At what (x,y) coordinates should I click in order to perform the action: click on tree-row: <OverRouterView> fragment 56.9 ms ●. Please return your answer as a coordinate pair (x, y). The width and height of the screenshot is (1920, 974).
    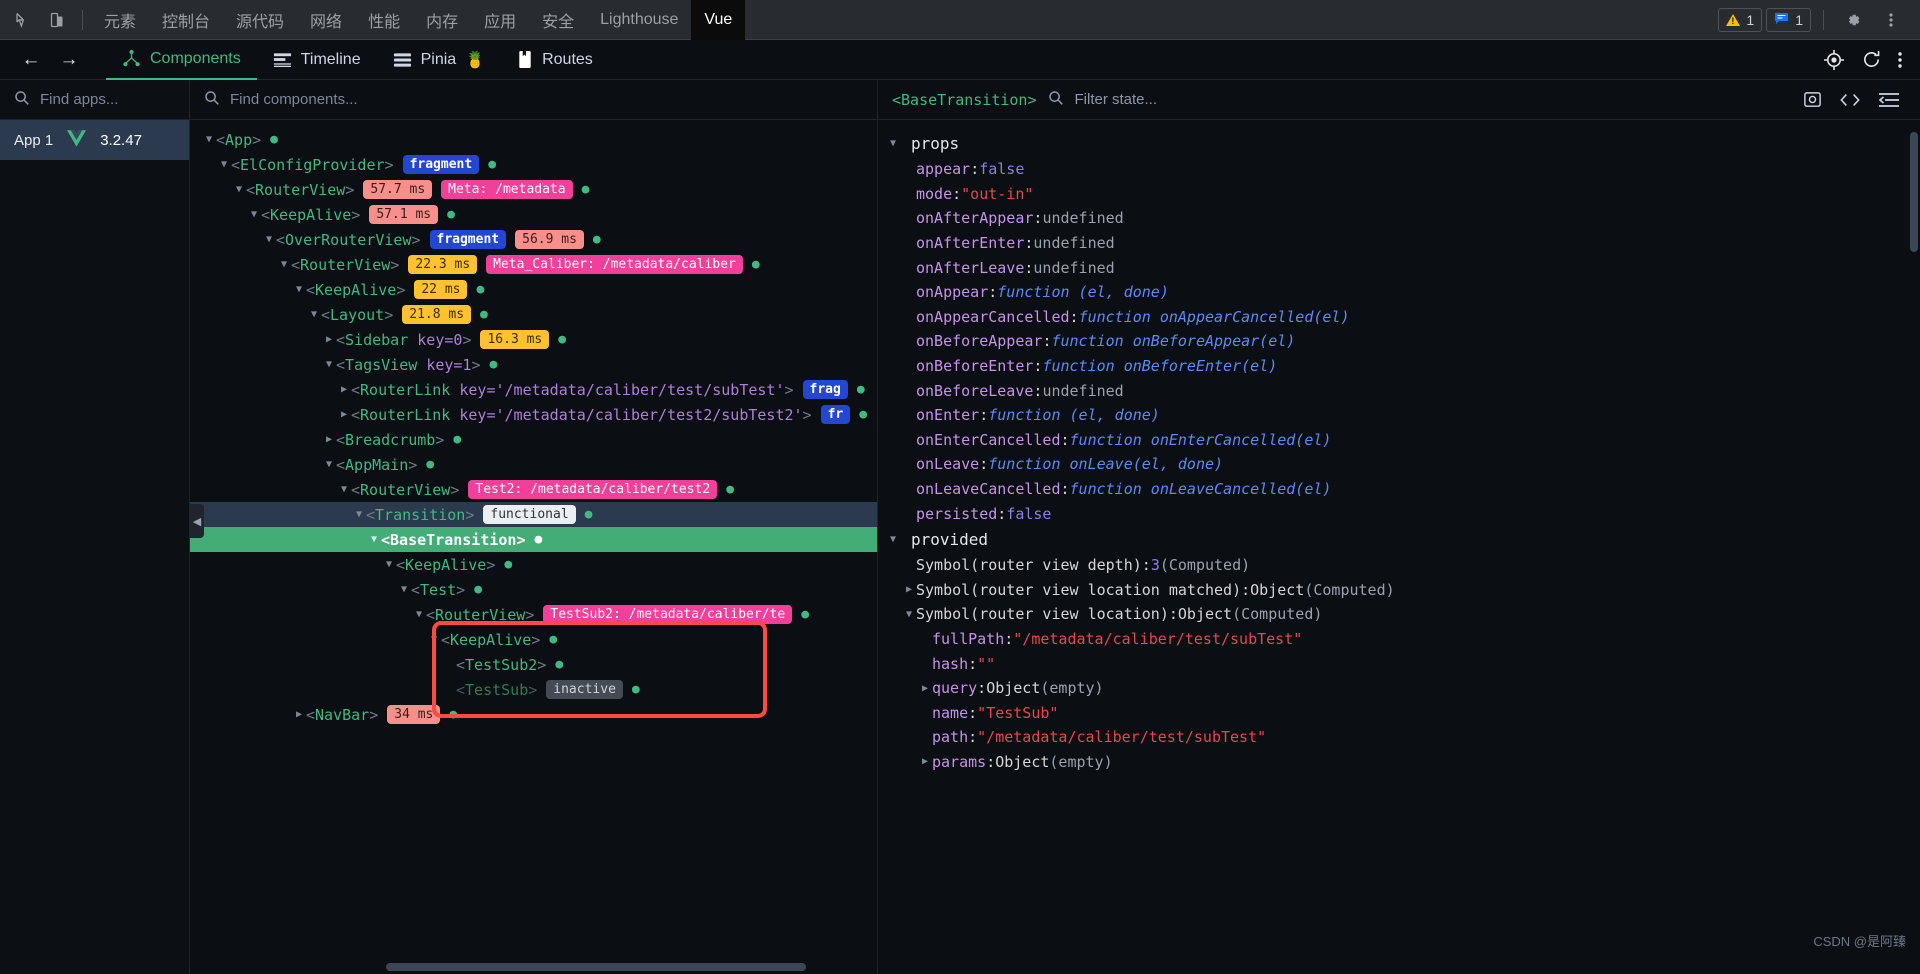
    Looking at the image, I should click on (533, 239).